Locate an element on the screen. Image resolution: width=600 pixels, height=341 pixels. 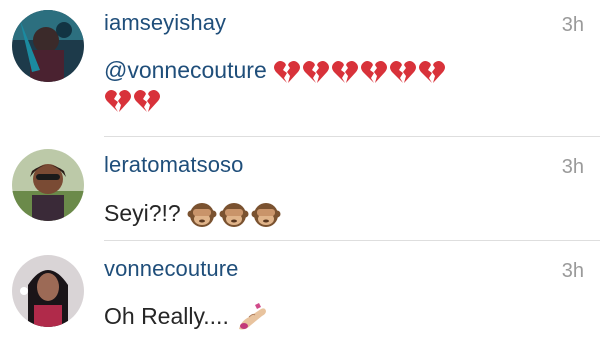
comment-text: Seyi?!? is located at coordinates (193, 214).